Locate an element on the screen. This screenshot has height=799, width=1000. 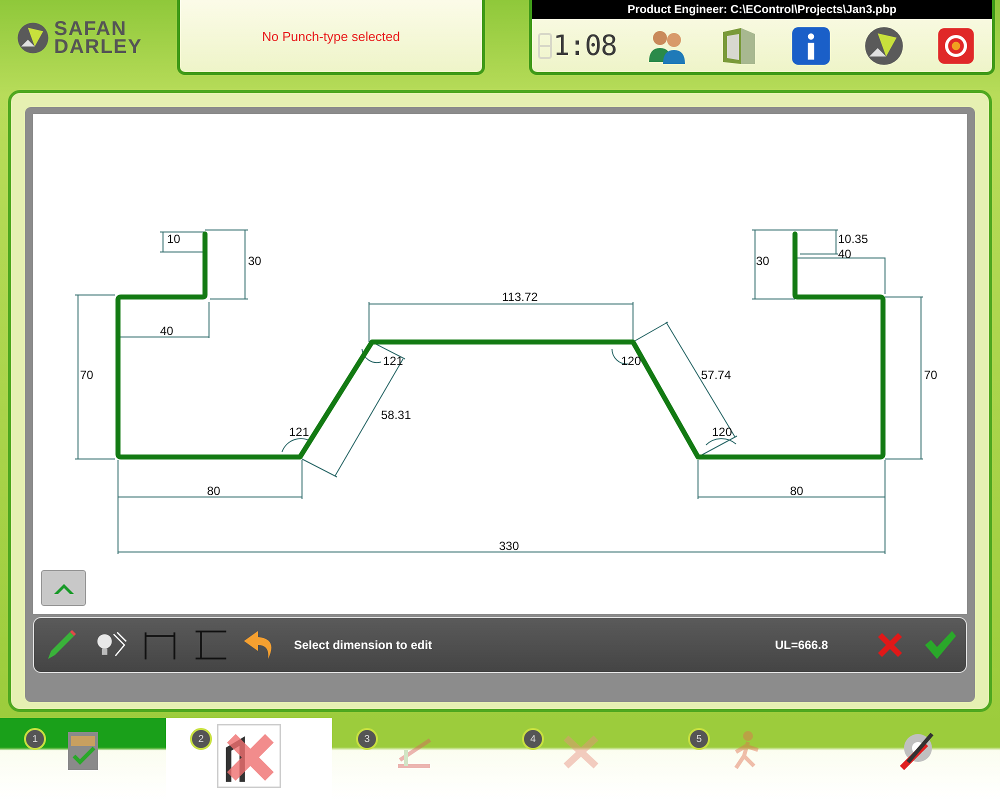
step-number: 1 is located at coordinates (35, 739).